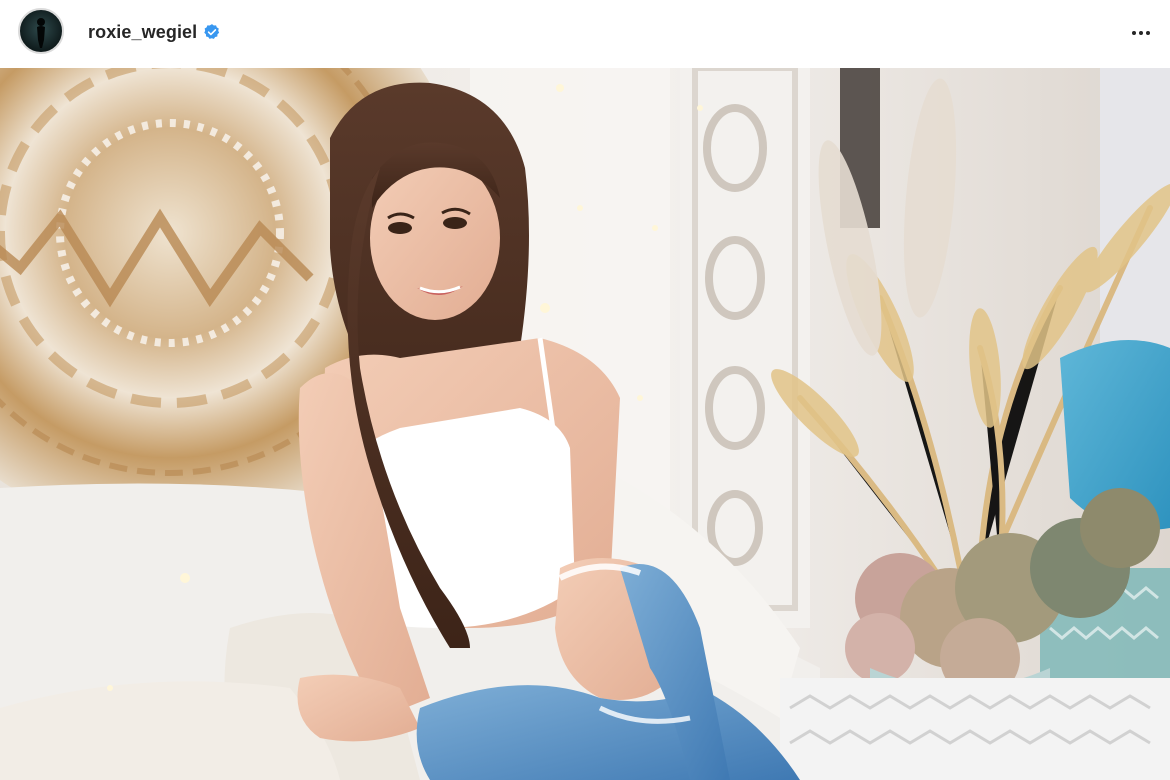 Image resolution: width=1170 pixels, height=780 pixels. I want to click on username-link: roxie_wegiel, so click(142, 32).